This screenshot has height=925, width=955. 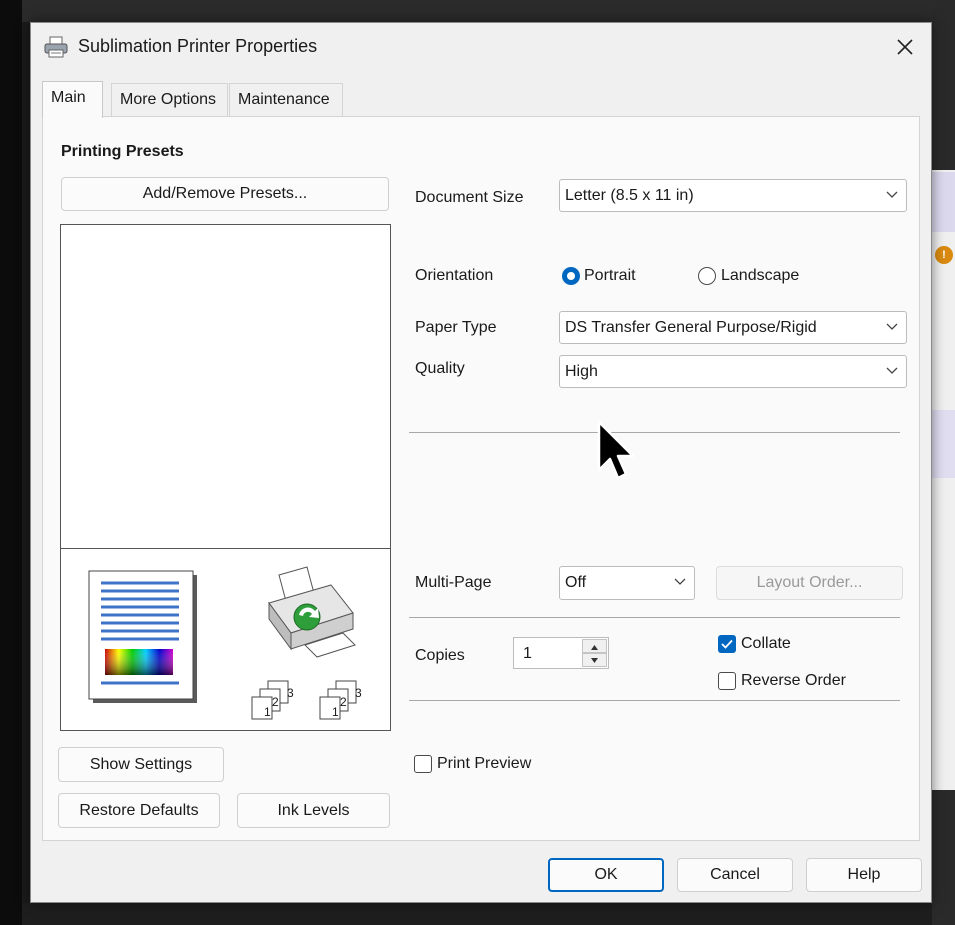 What do you see at coordinates (606, 875) in the screenshot?
I see `ok-button: OK` at bounding box center [606, 875].